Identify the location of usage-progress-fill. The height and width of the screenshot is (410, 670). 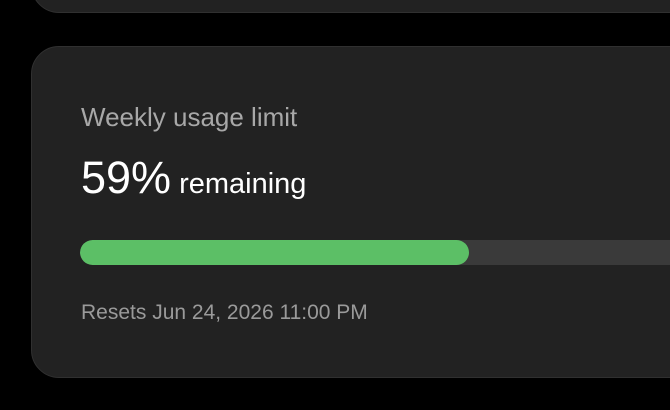
(275, 252).